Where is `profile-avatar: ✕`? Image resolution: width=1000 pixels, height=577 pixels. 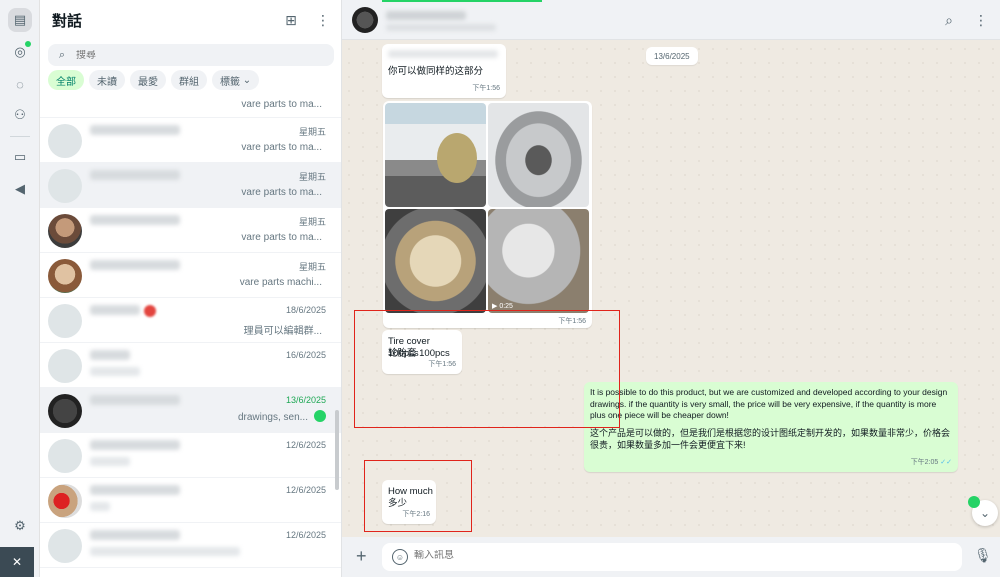 profile-avatar: ✕ is located at coordinates (17, 562).